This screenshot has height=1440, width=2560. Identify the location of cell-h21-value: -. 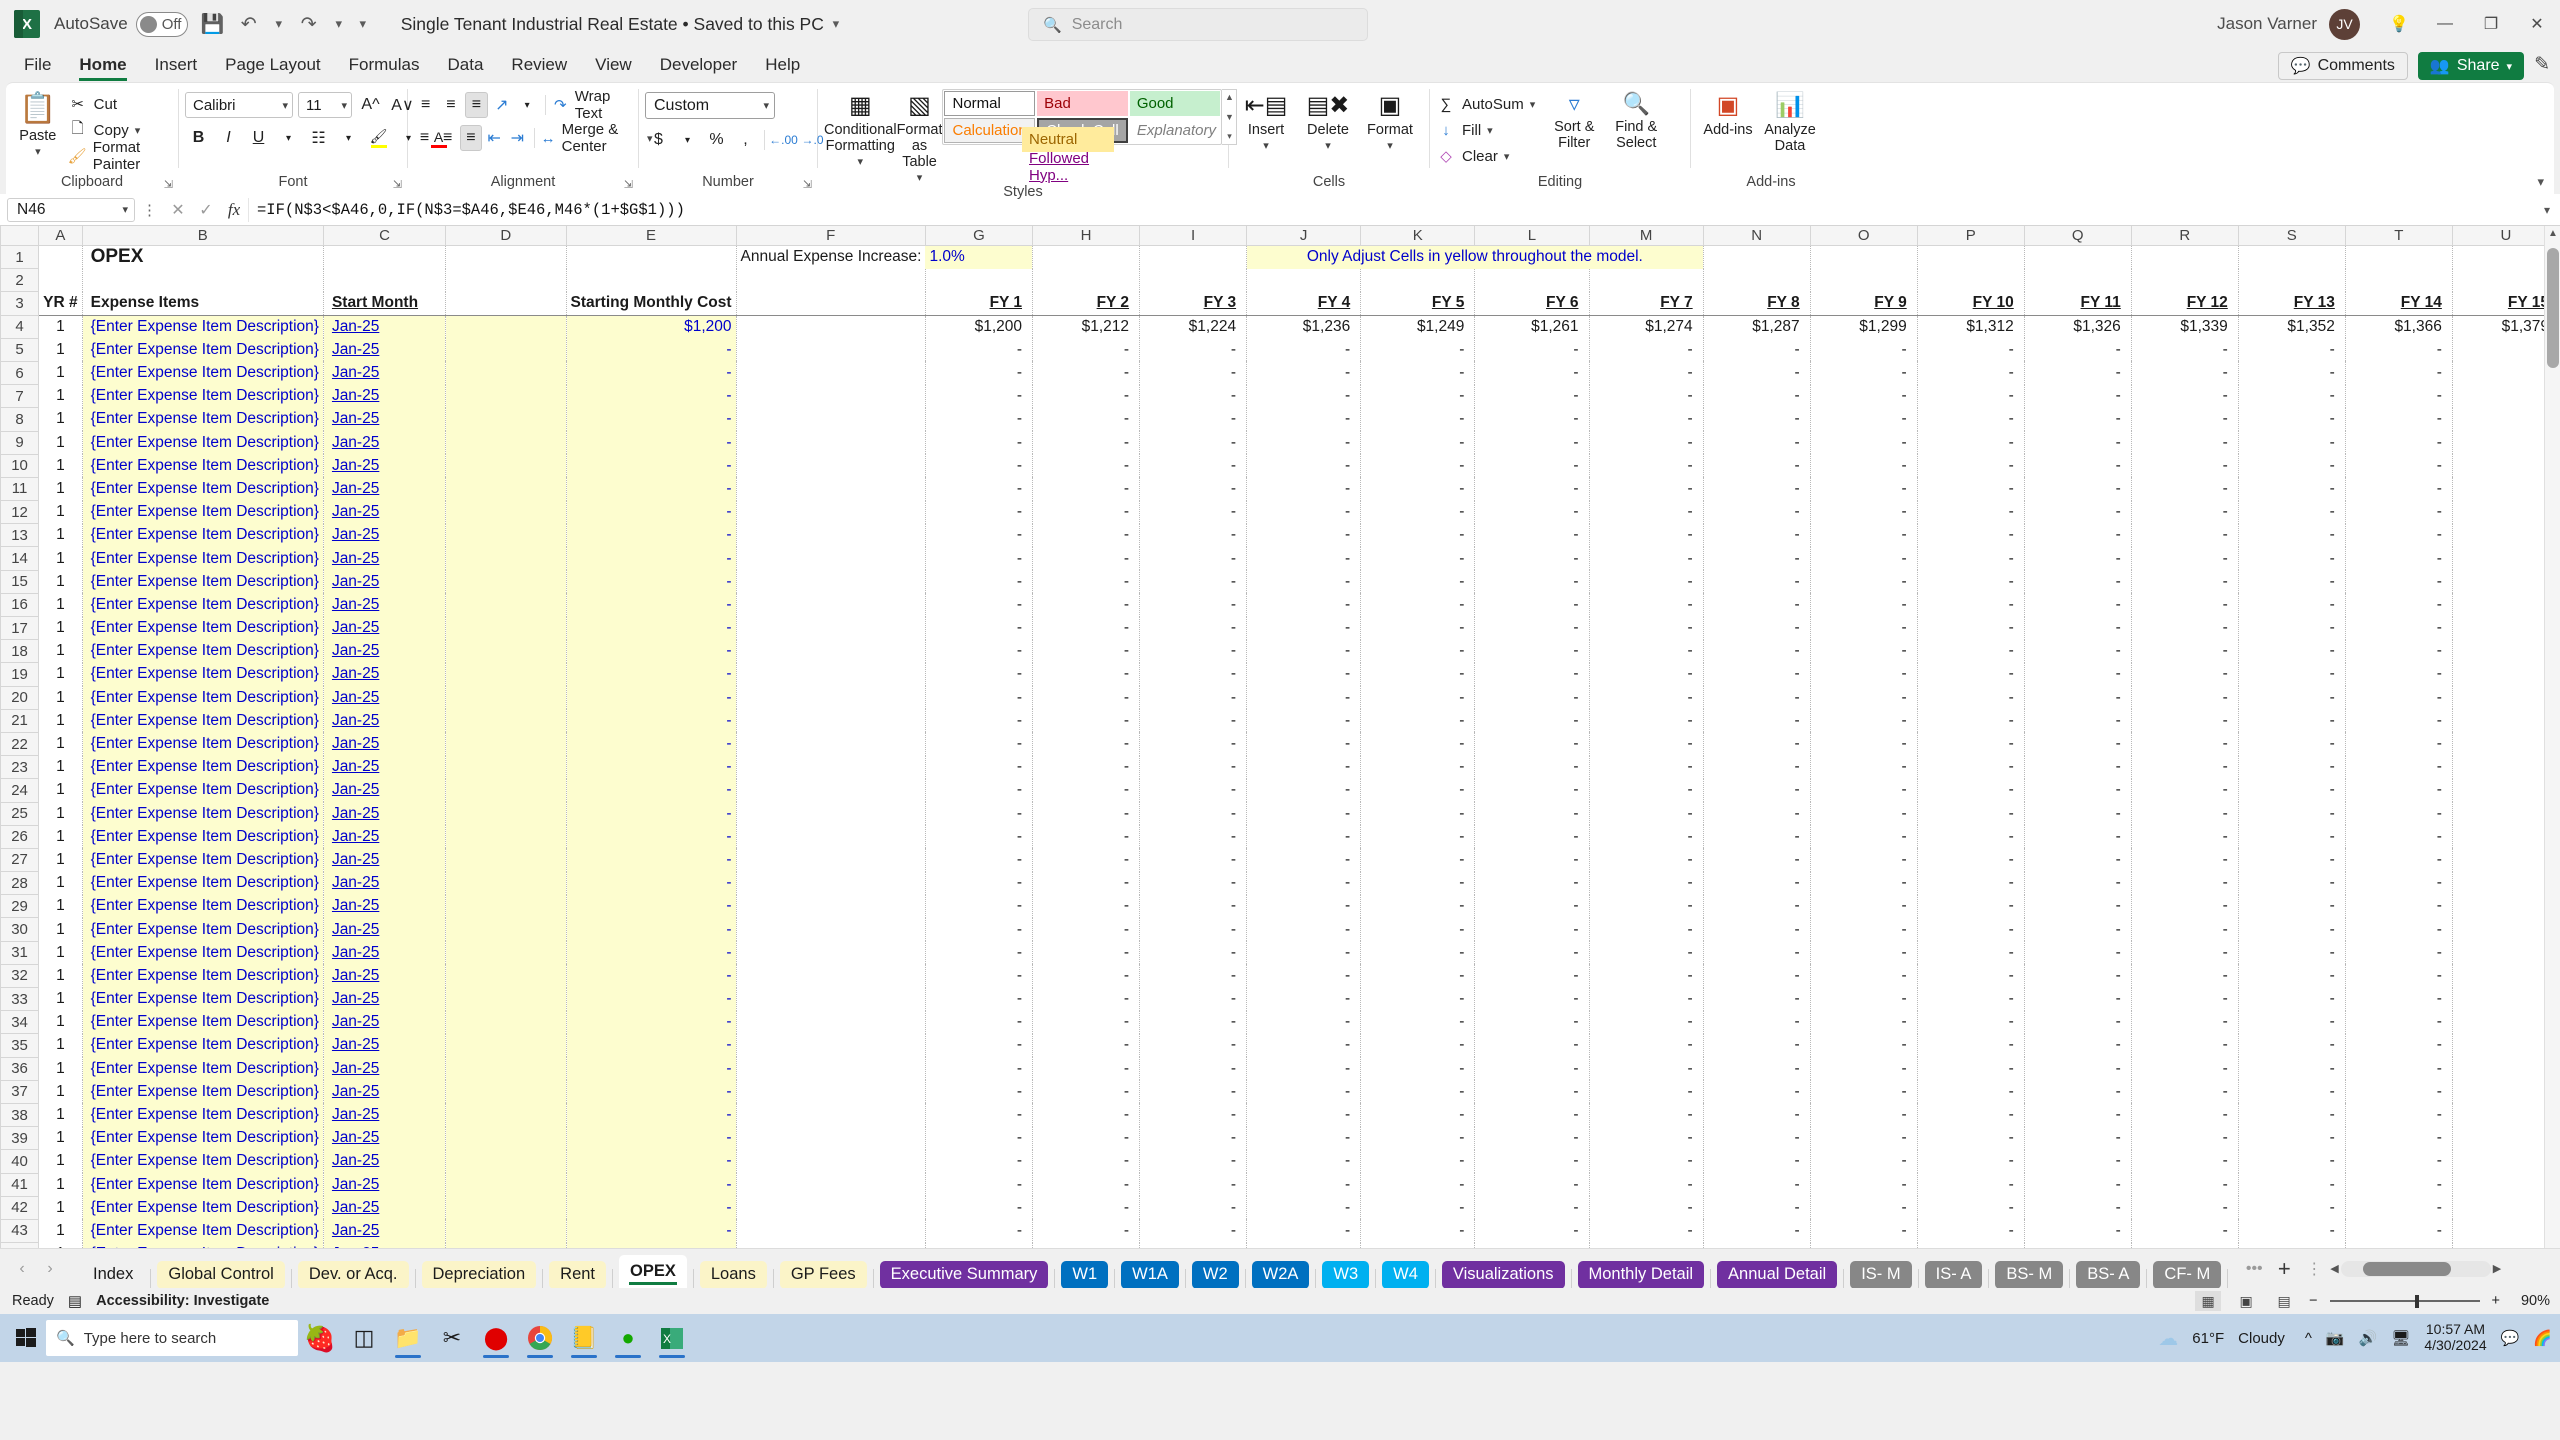
(1086, 721).